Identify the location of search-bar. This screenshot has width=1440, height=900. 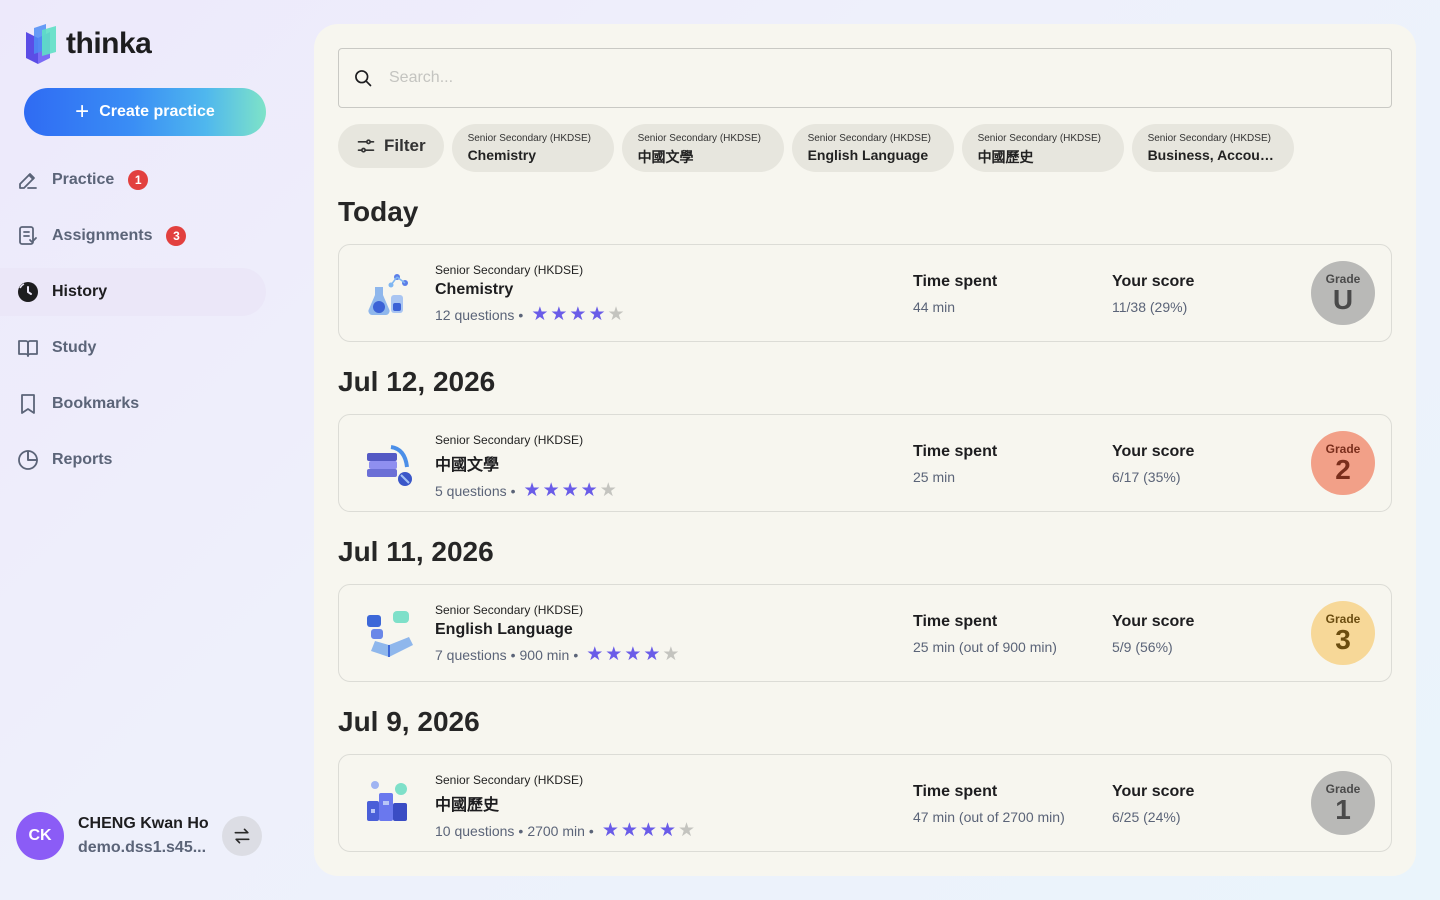
(865, 78).